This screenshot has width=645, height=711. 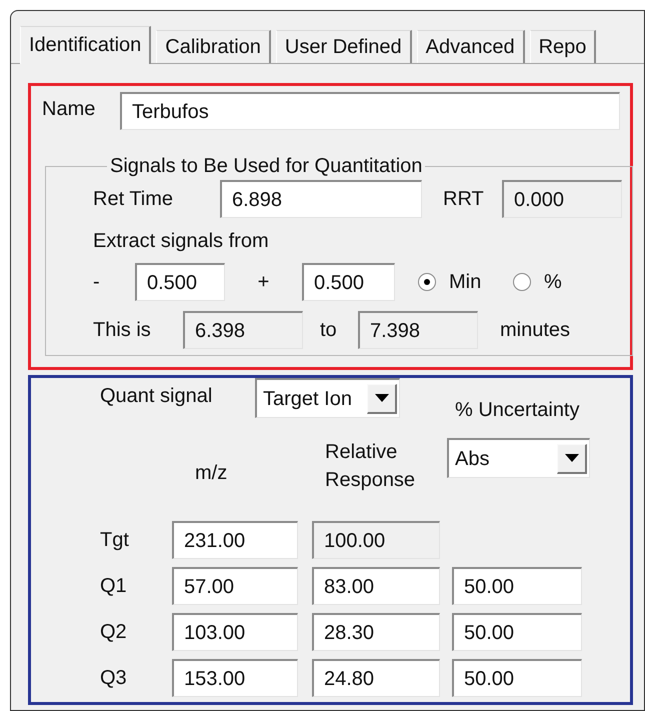 I want to click on field-label: This is, so click(x=122, y=330).